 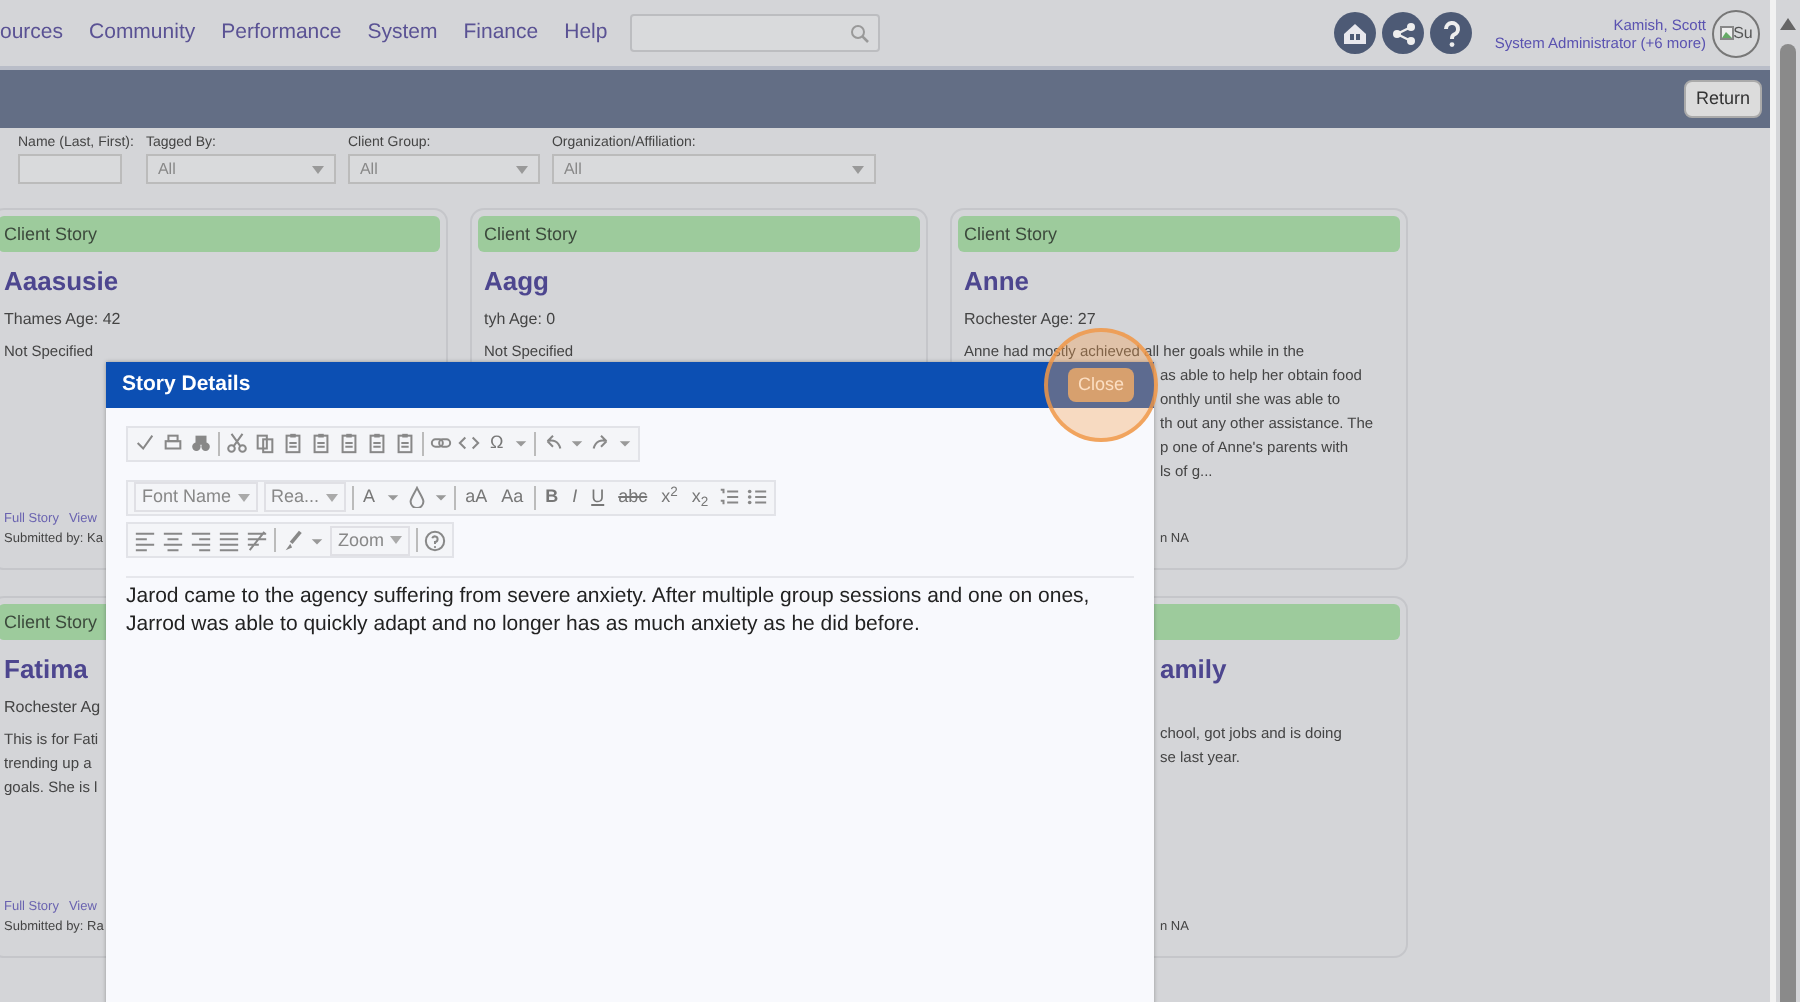 What do you see at coordinates (32, 33) in the screenshot?
I see `menu-item: ources` at bounding box center [32, 33].